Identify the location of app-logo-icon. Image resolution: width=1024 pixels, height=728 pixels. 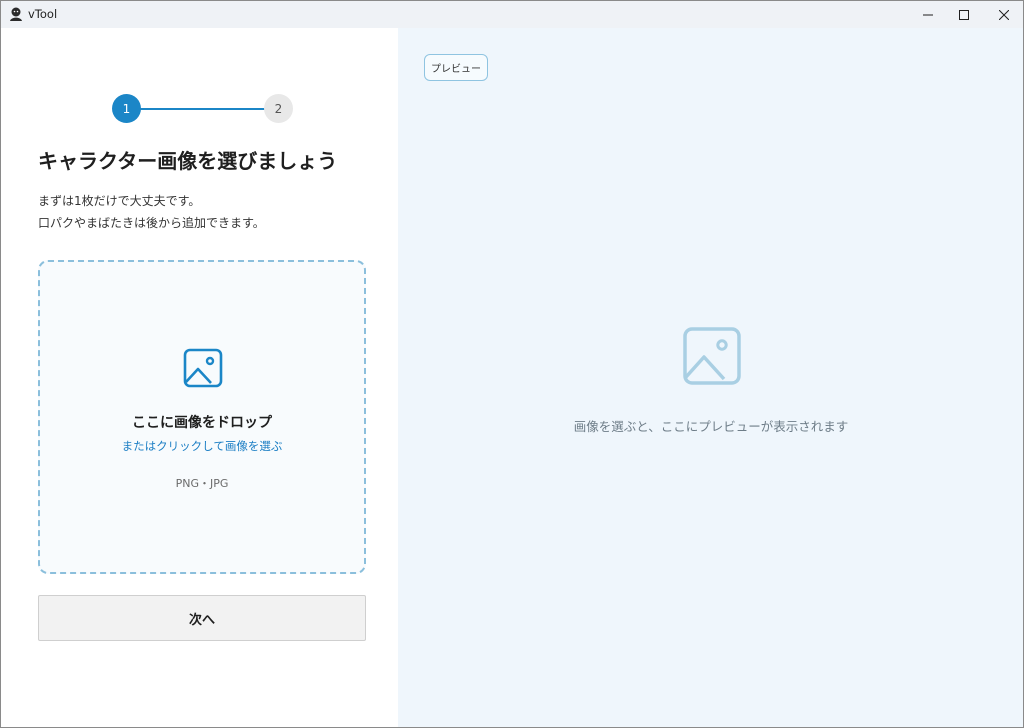
(16, 14).